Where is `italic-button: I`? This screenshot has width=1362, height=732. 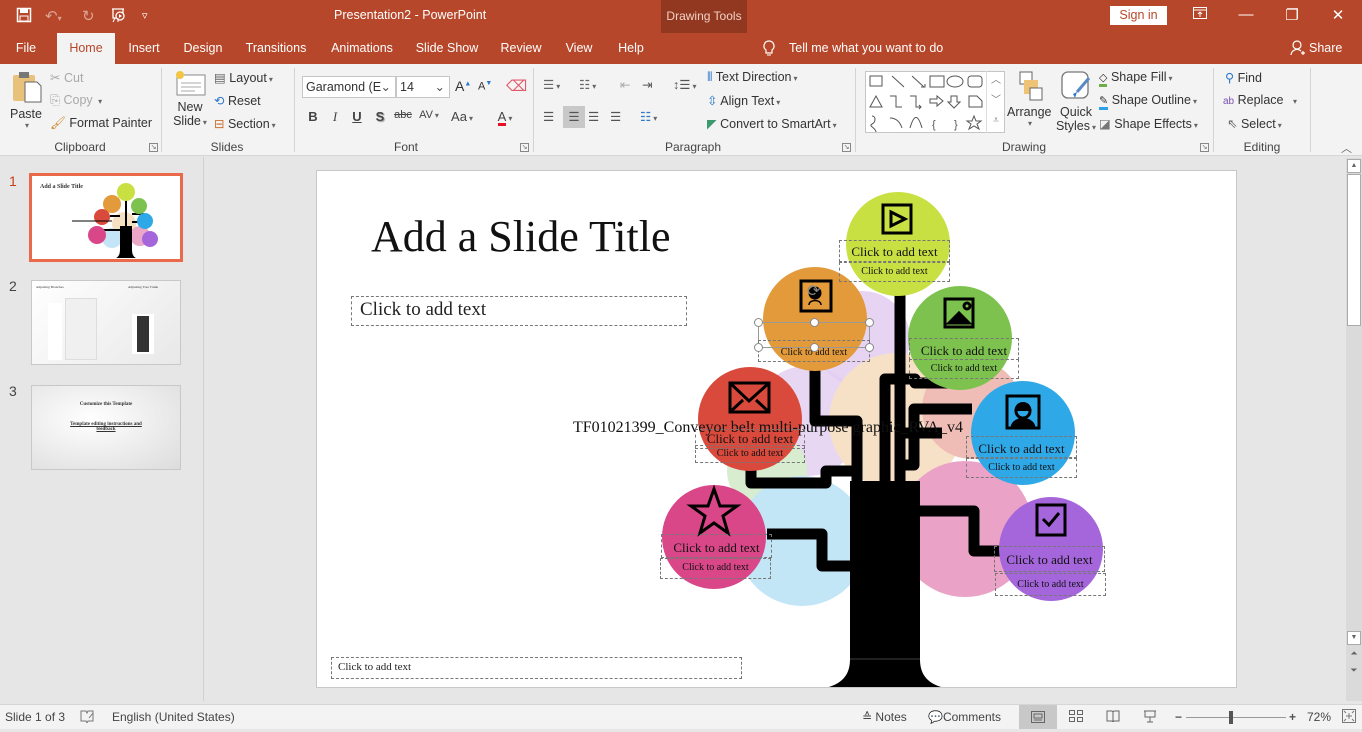
italic-button: I is located at coordinates (335, 117).